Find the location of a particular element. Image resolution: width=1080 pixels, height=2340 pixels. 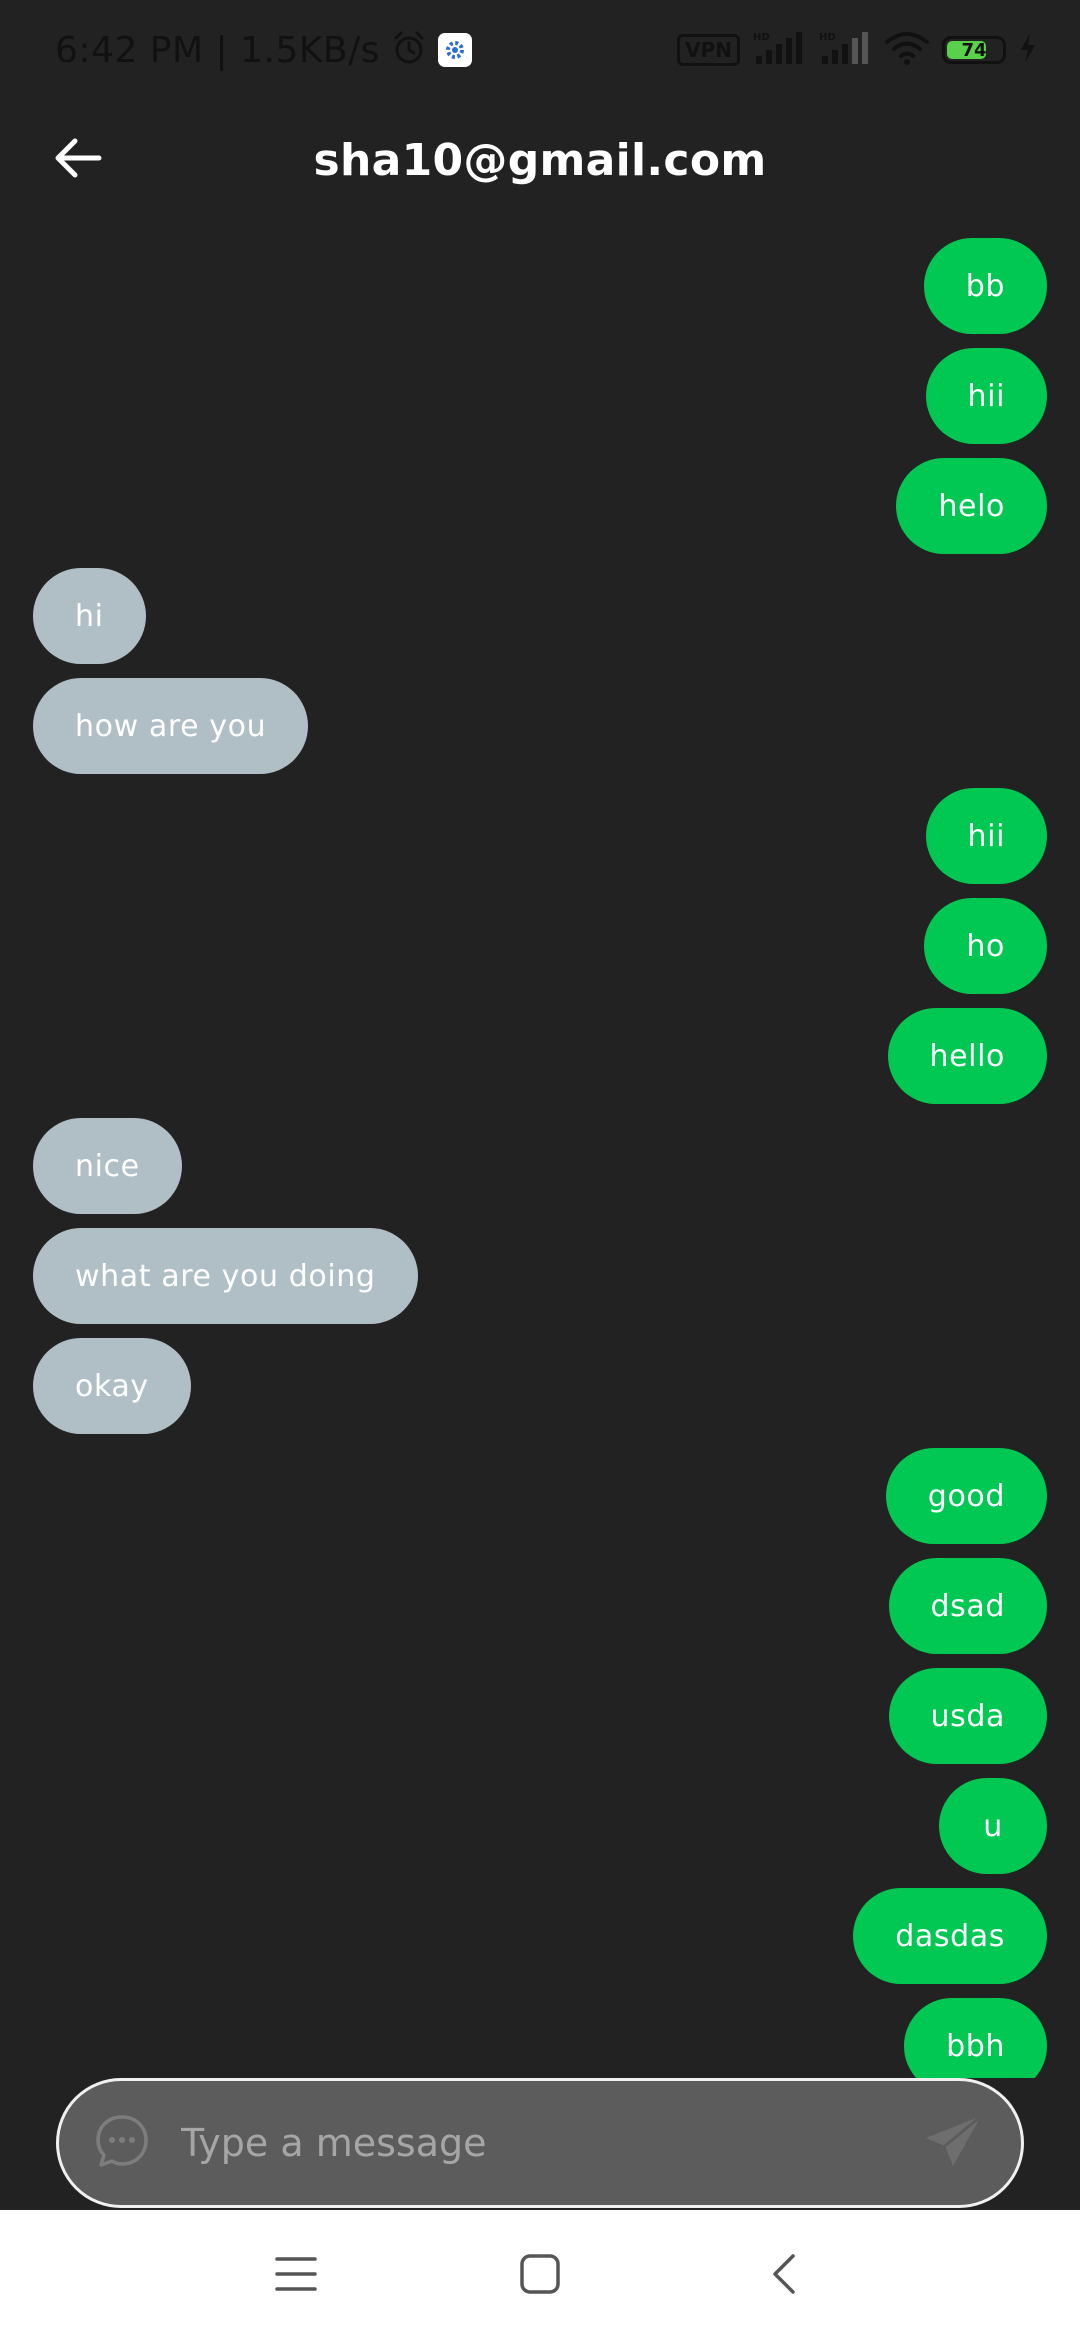

message-bubble: okay is located at coordinates (112, 1386).